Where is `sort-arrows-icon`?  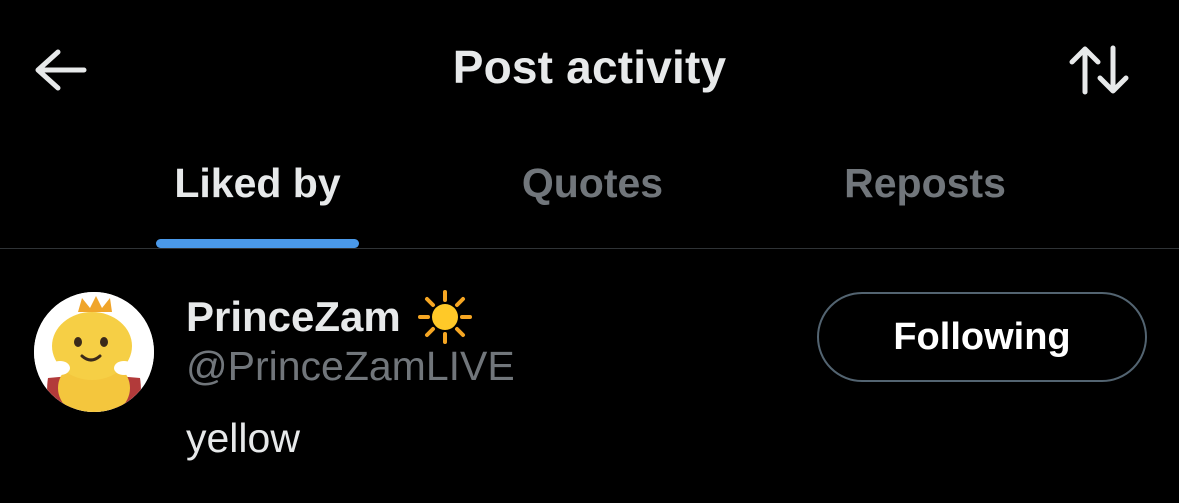
sort-arrows-icon is located at coordinates (1099, 70).